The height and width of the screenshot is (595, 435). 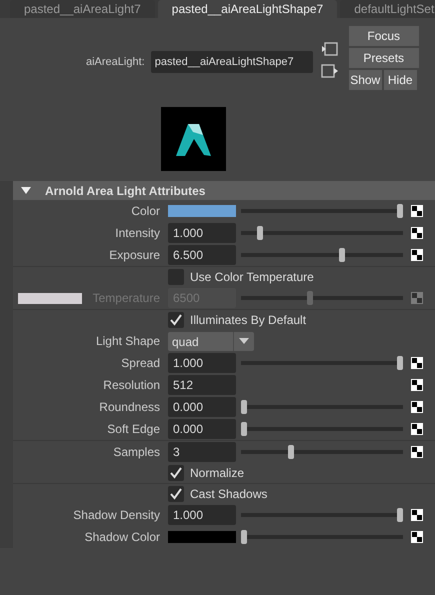 What do you see at coordinates (248, 320) in the screenshot?
I see `checkbox-label: Illuminates By Default` at bounding box center [248, 320].